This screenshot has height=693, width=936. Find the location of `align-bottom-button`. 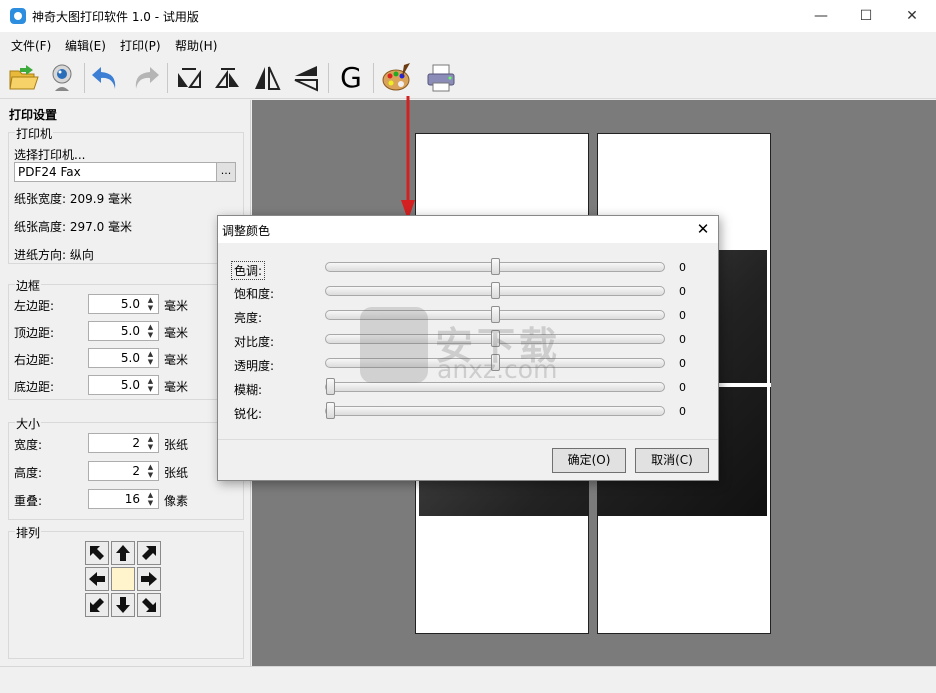

align-bottom-button is located at coordinates (123, 605).